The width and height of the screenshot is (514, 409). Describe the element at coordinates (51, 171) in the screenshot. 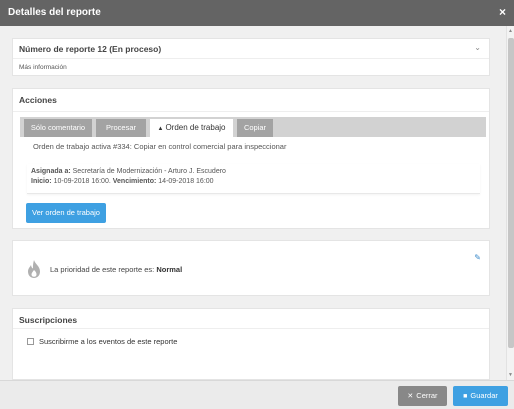

I see `assigned-label: Asignada a:` at that location.